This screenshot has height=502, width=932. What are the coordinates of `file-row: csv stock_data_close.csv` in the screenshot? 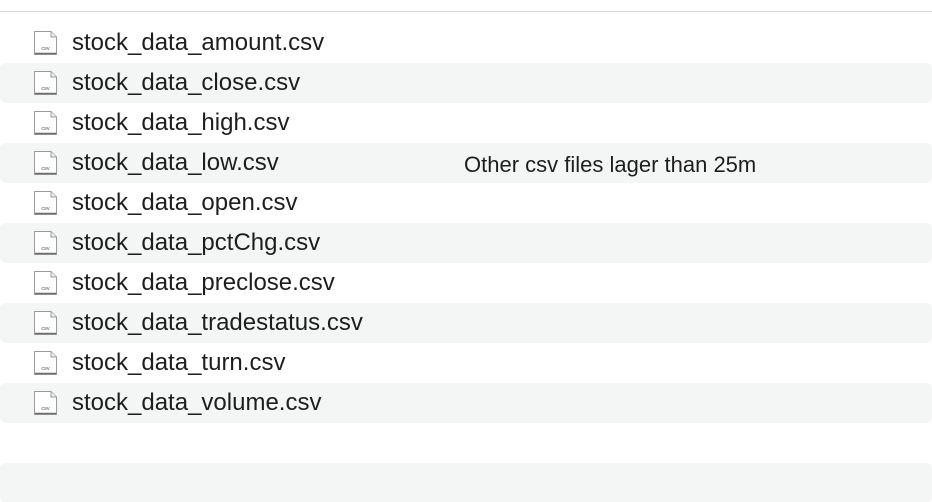 It's located at (466, 83).